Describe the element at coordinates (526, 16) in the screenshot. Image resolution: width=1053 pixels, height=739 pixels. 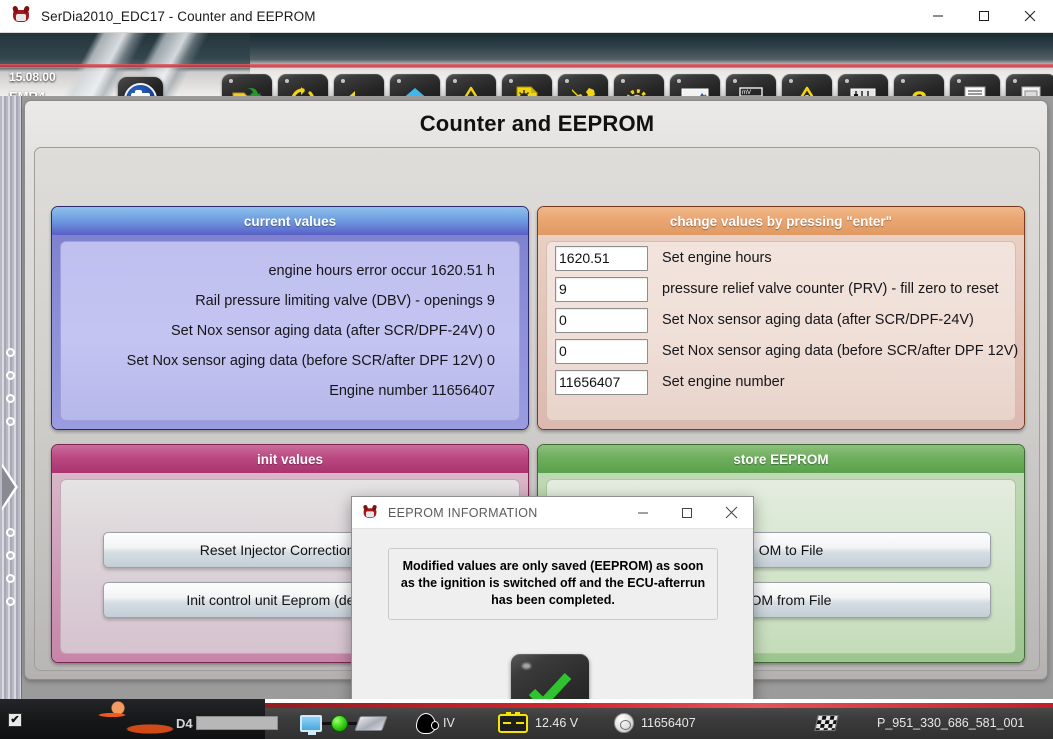
I see `window-titlebar: SerDia2010_EDC17 - Counter and EEPROM` at that location.